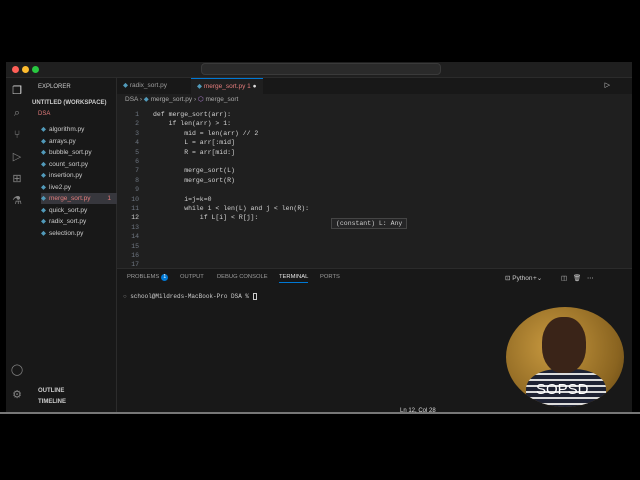 This screenshot has width=640, height=480. What do you see at coordinates (418, 411) in the screenshot?
I see `status-position: Ln 12, Col 28` at bounding box center [418, 411].